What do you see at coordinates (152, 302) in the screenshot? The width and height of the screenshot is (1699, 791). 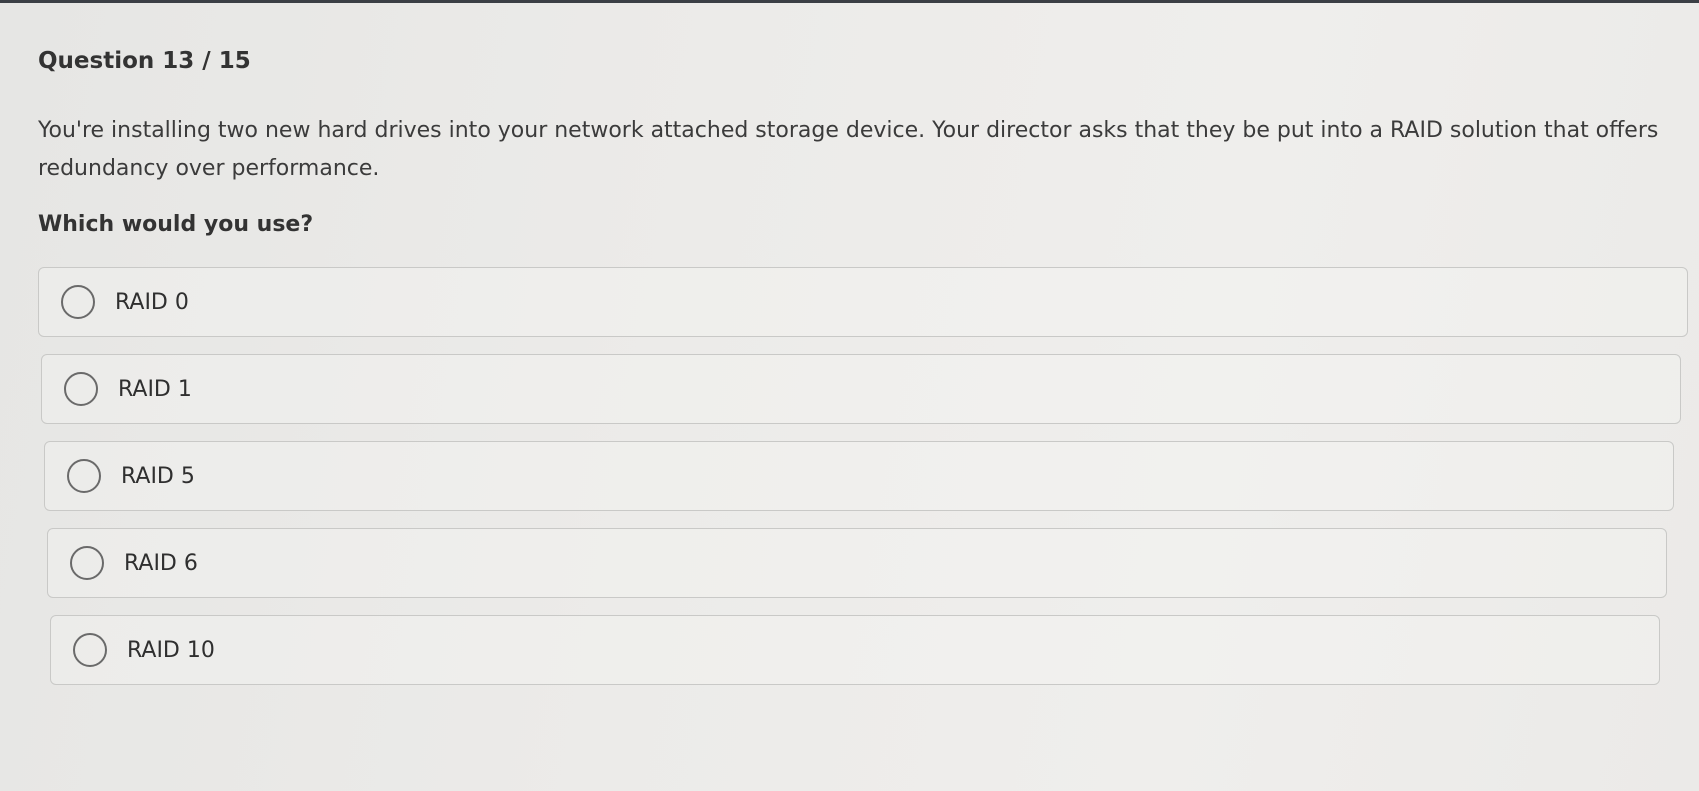 I see `answer-option-label: RAID 0` at bounding box center [152, 302].